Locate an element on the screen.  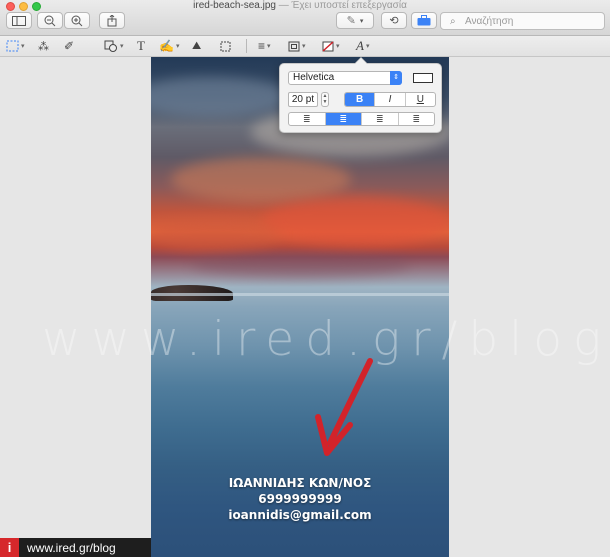
search-icon: ⌕ is located at coordinates (453, 21).